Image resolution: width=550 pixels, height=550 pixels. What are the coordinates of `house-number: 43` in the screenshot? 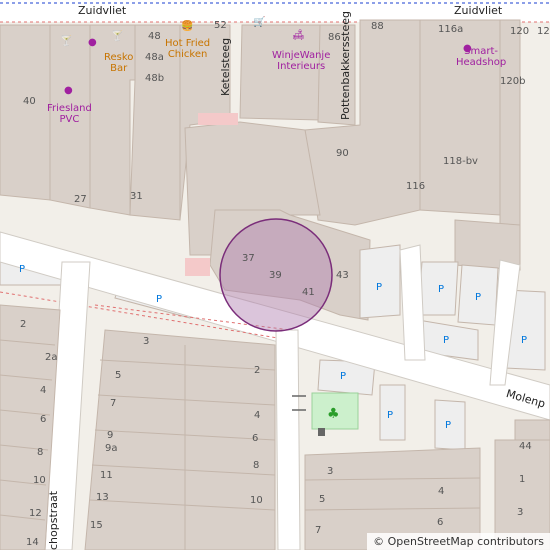 It's located at (342, 275).